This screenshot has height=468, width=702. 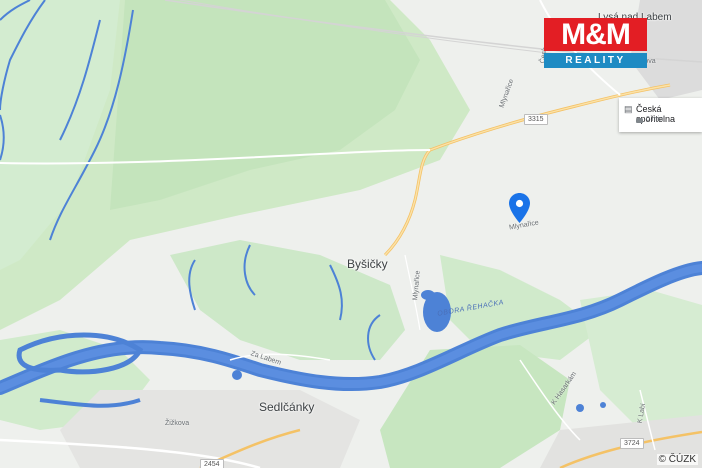 What do you see at coordinates (655, 119) in the screenshot?
I see `travel-time: 0 min` at bounding box center [655, 119].